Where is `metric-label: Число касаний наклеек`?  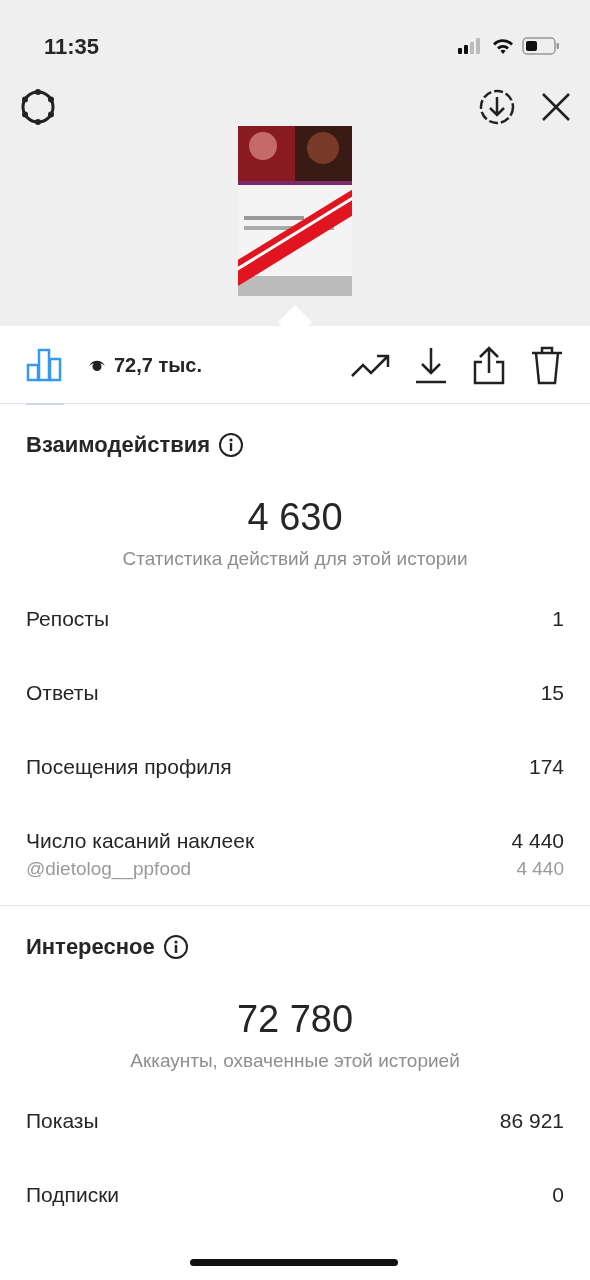
metric-label: Число касаний наклеек is located at coordinates (140, 840).